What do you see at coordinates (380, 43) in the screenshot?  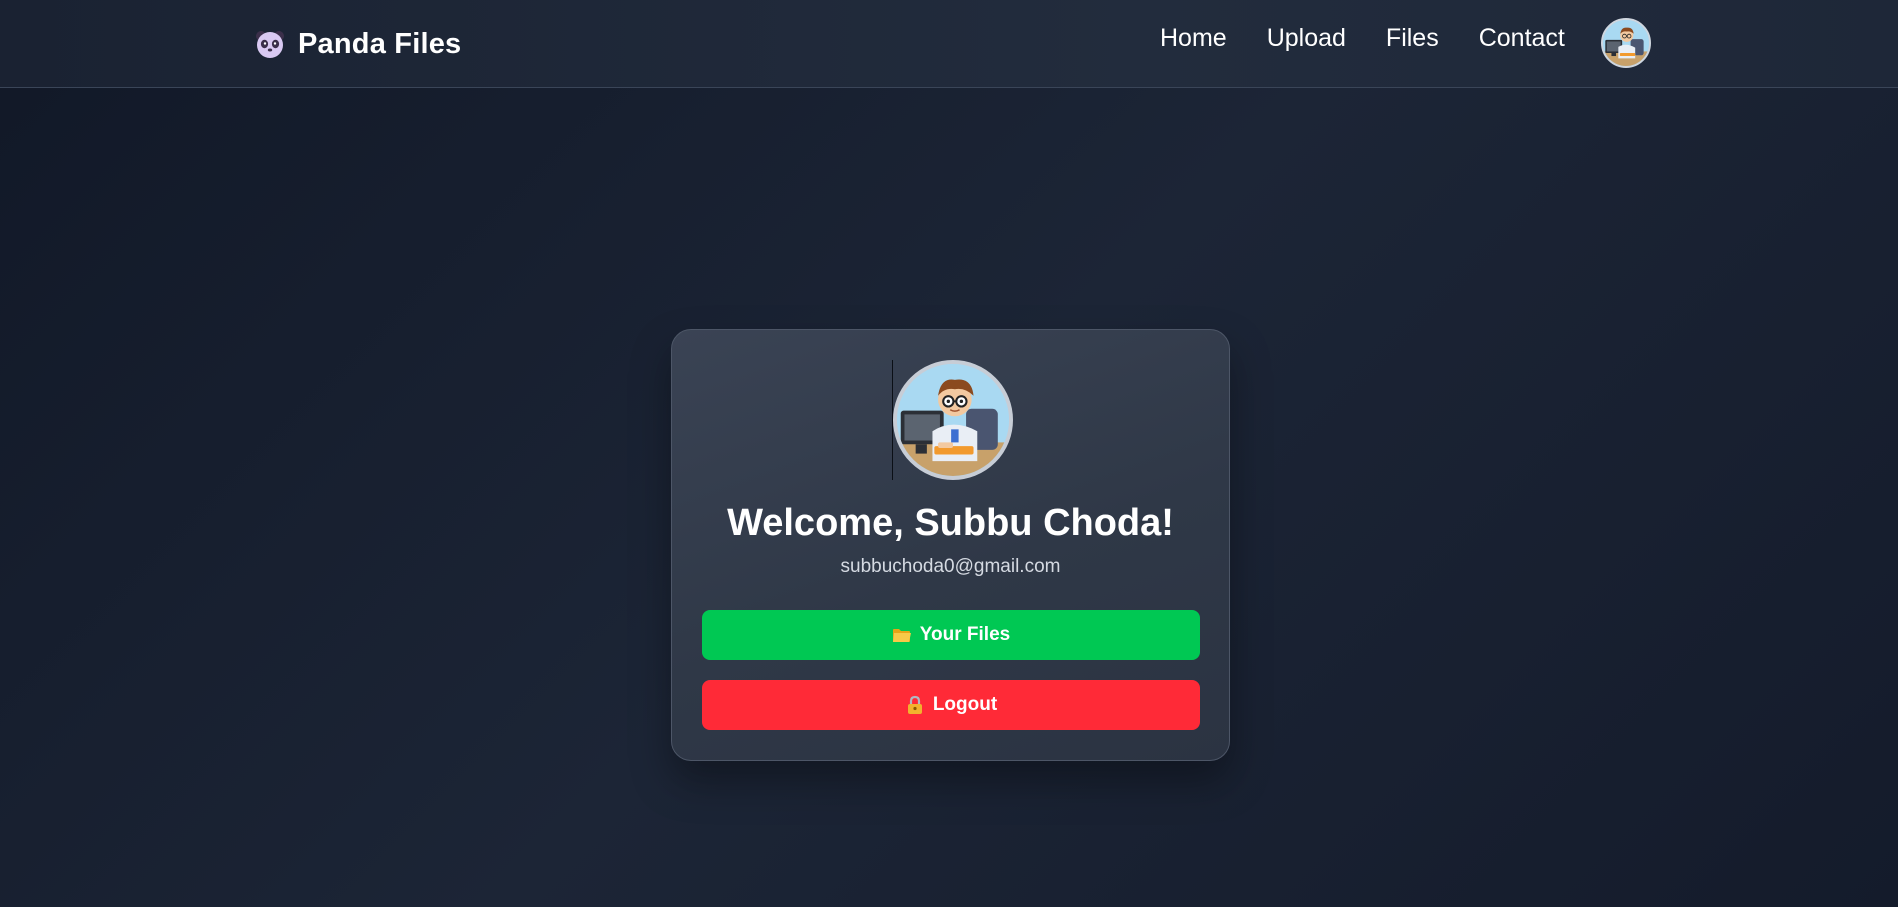 I see `brand-name: Panda Files` at bounding box center [380, 43].